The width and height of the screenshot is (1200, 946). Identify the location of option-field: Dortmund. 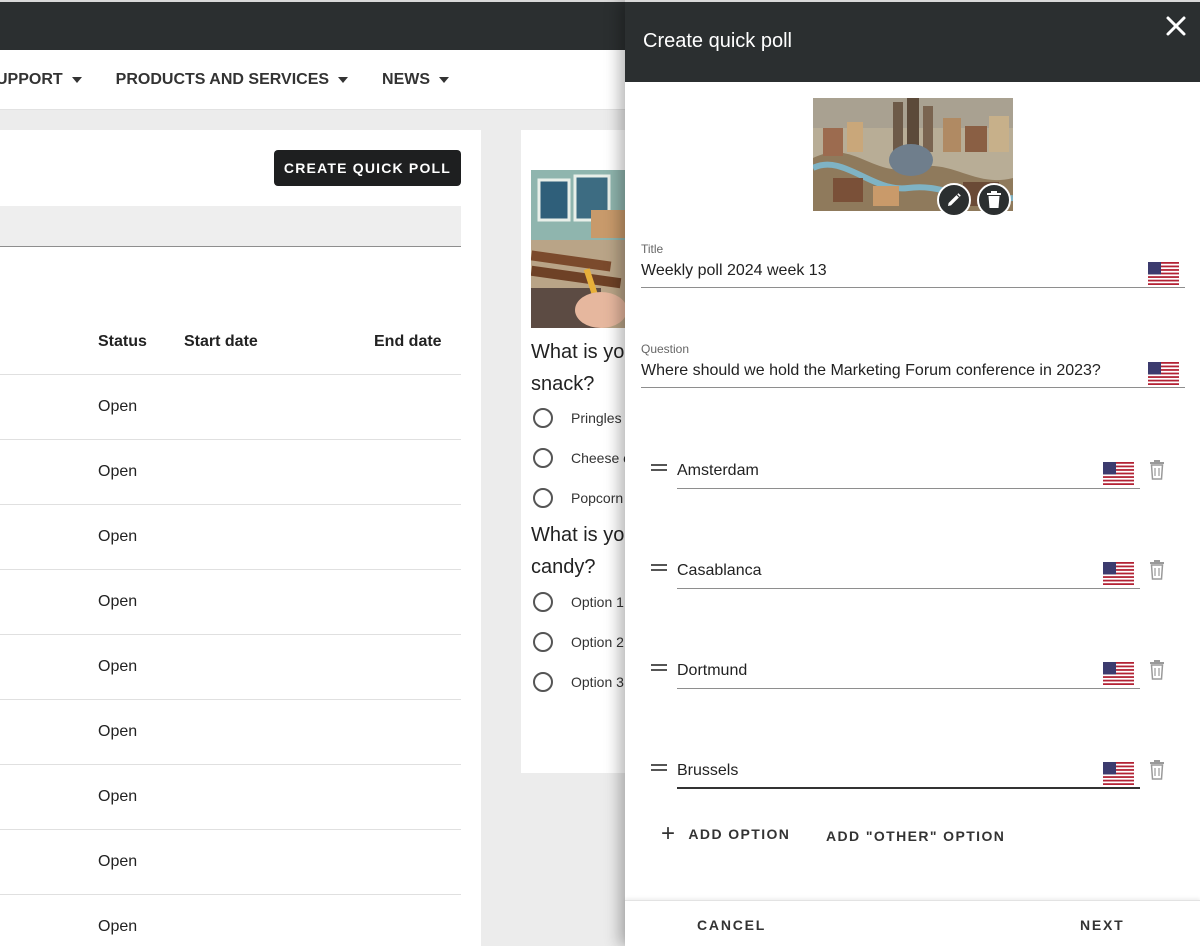
(908, 675).